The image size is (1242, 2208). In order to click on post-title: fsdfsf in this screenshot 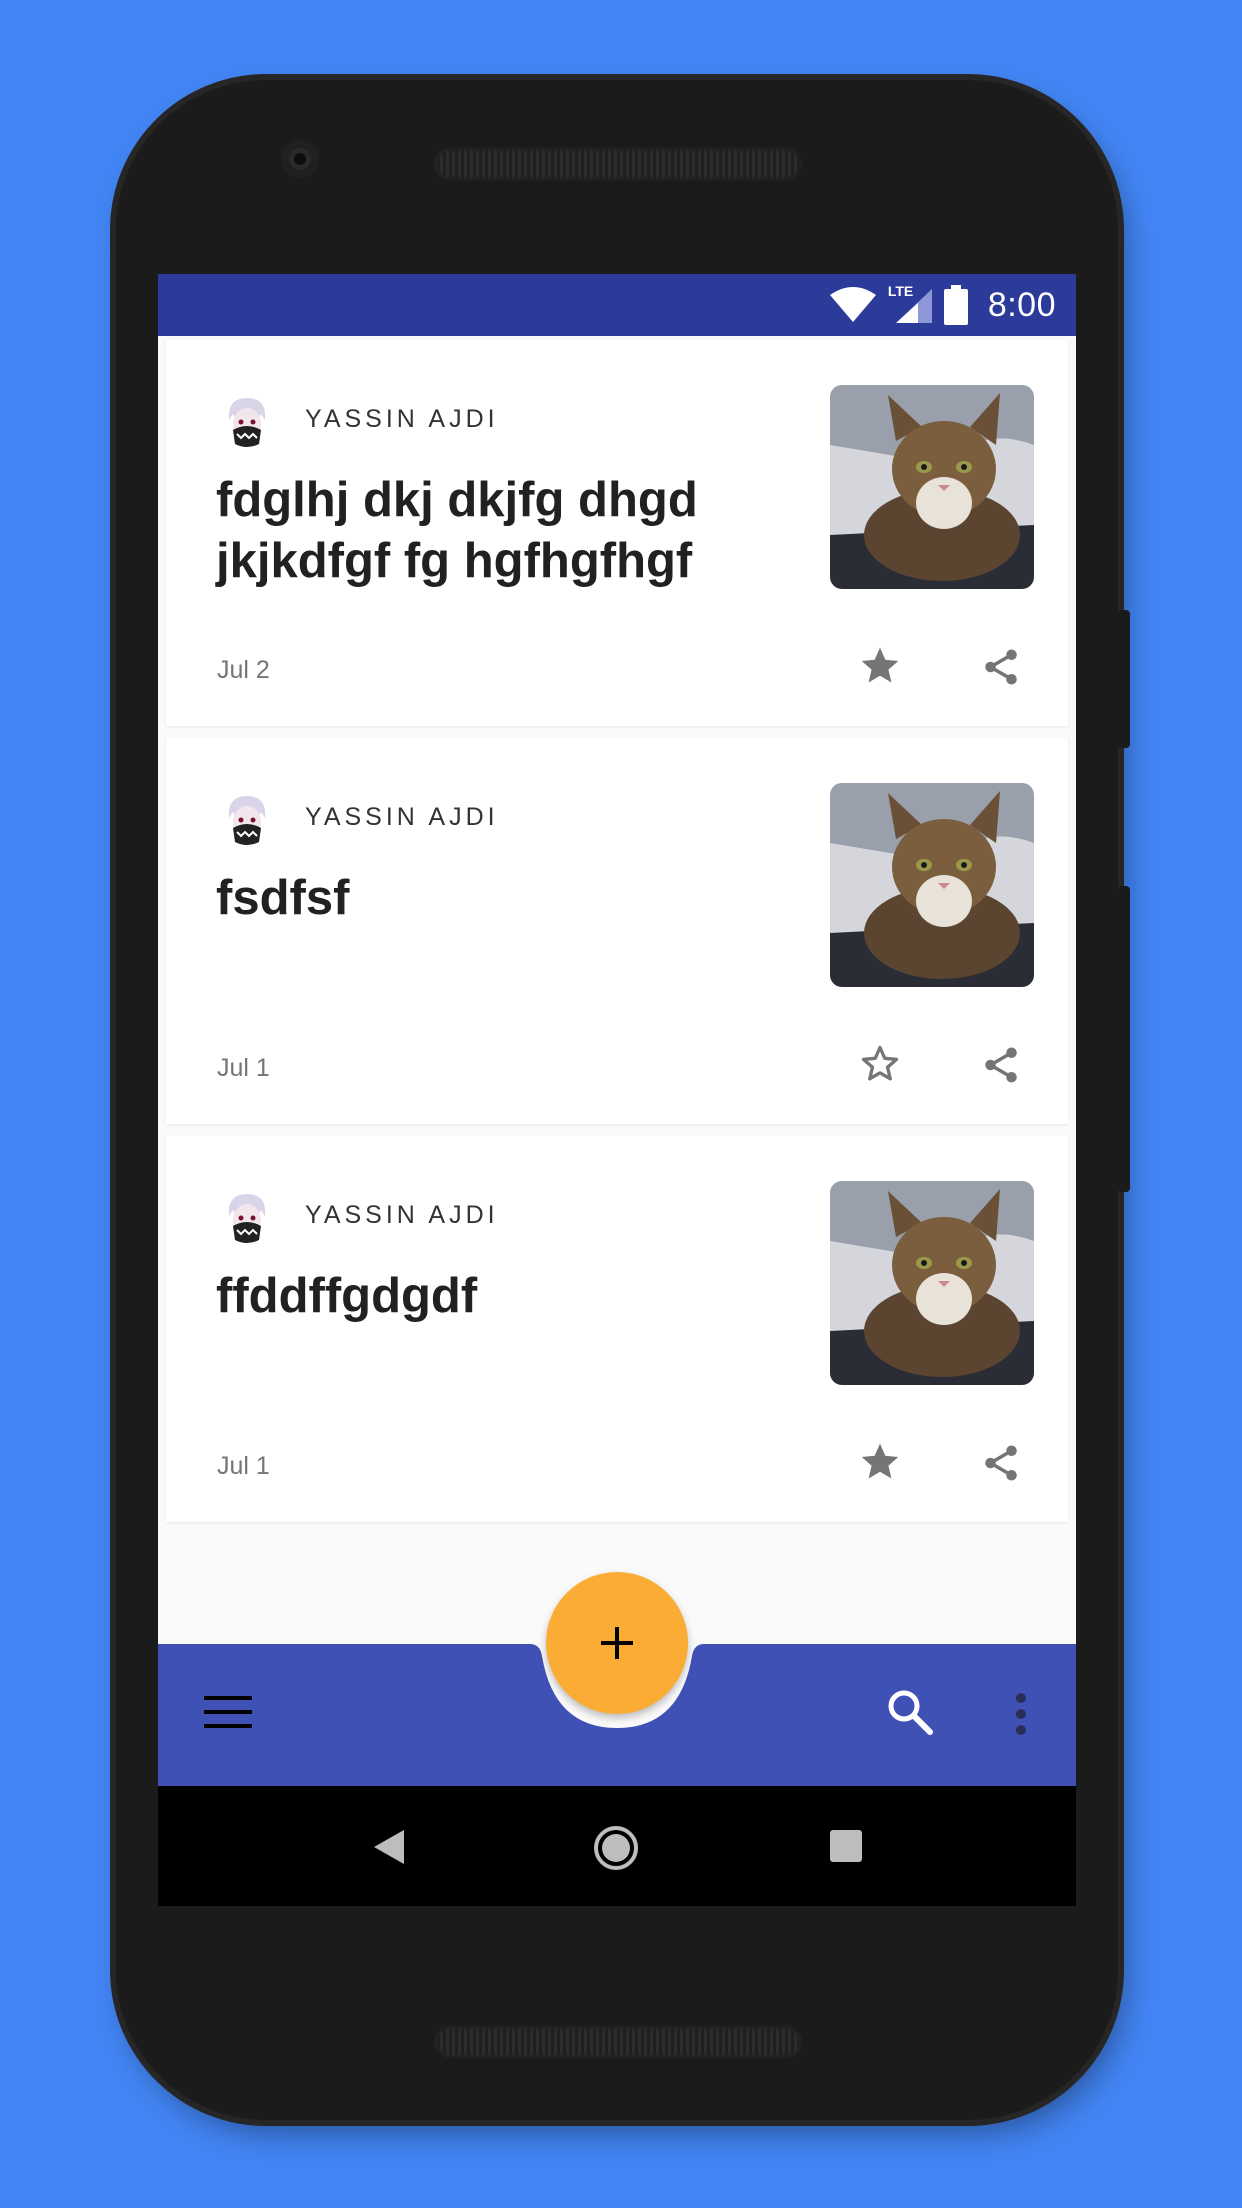, I will do `click(496, 898)`.